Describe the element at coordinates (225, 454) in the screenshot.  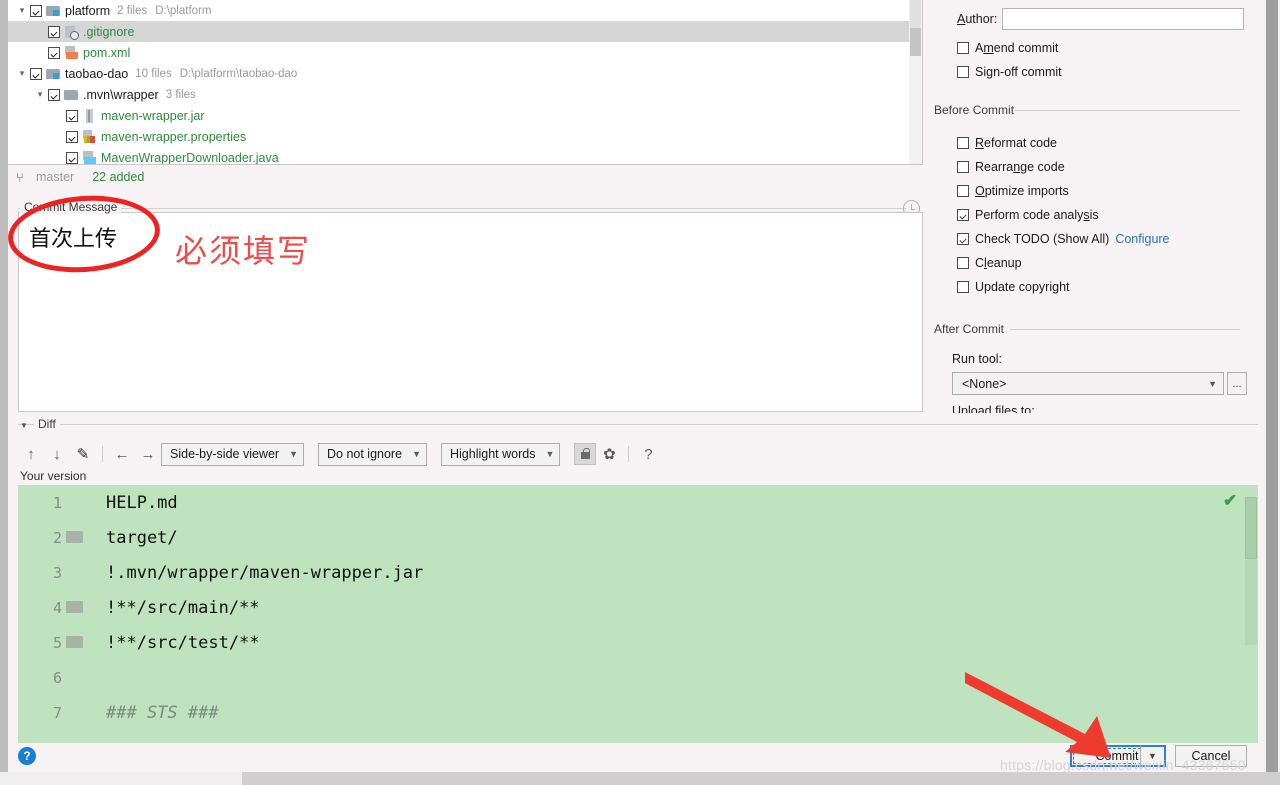
I see `viewer-mode-value: Side-by-side viewer` at that location.